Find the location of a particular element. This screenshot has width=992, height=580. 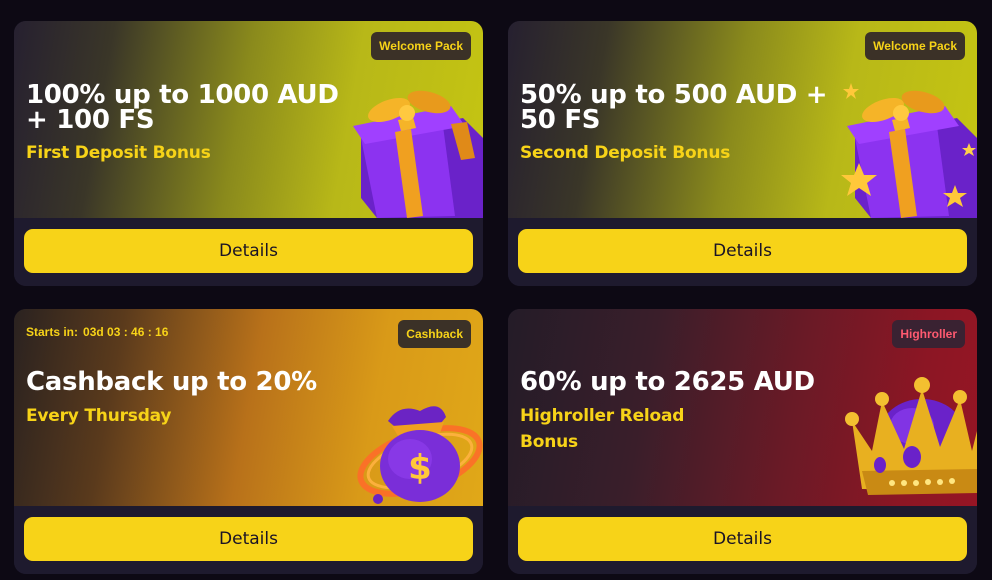

gift-box-icon is located at coordinates (418, 154).